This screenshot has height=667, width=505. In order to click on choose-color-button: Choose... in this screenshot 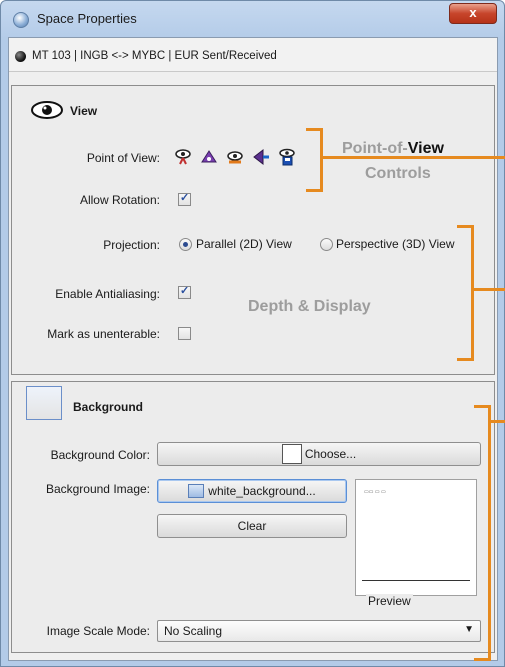, I will do `click(319, 454)`.